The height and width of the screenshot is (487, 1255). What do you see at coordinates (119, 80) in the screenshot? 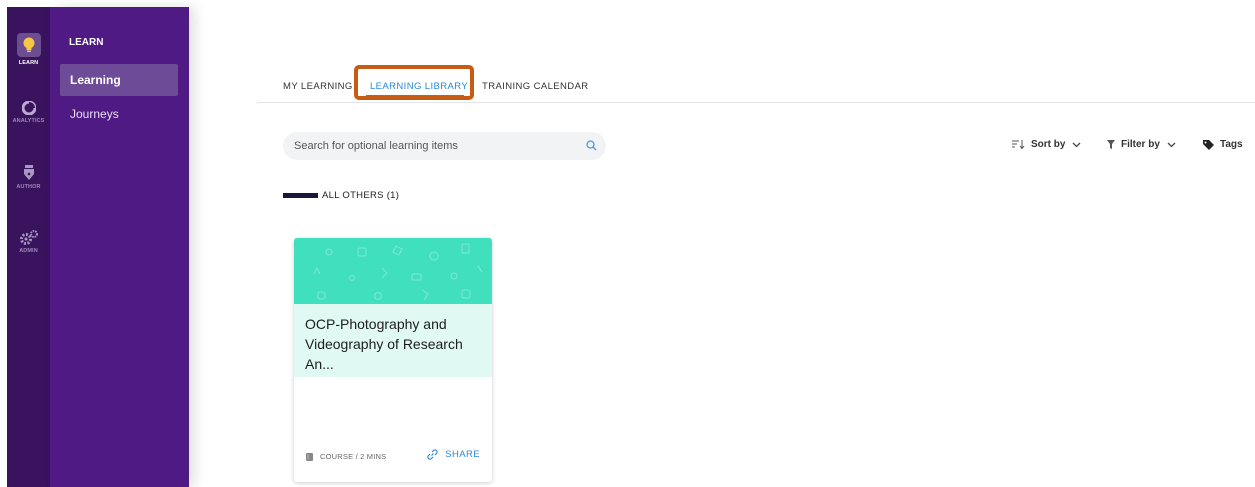
I see `nav-item-learning: Learning` at bounding box center [119, 80].